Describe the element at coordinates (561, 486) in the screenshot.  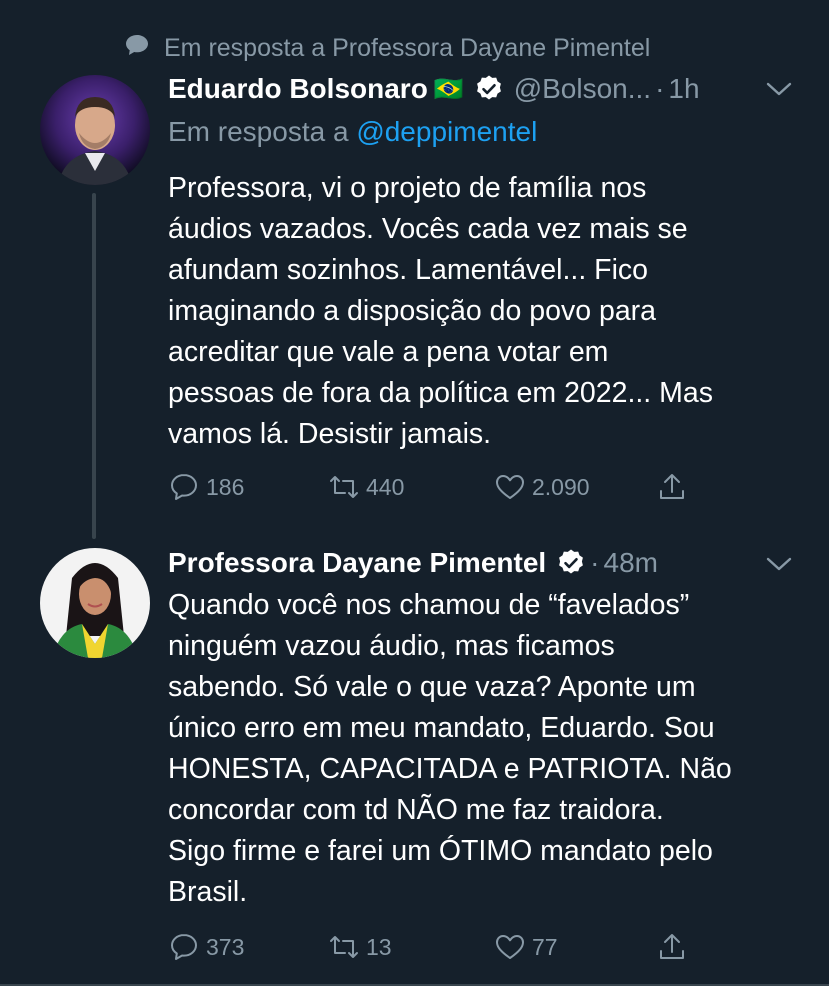
I see `like-count: 2.090` at that location.